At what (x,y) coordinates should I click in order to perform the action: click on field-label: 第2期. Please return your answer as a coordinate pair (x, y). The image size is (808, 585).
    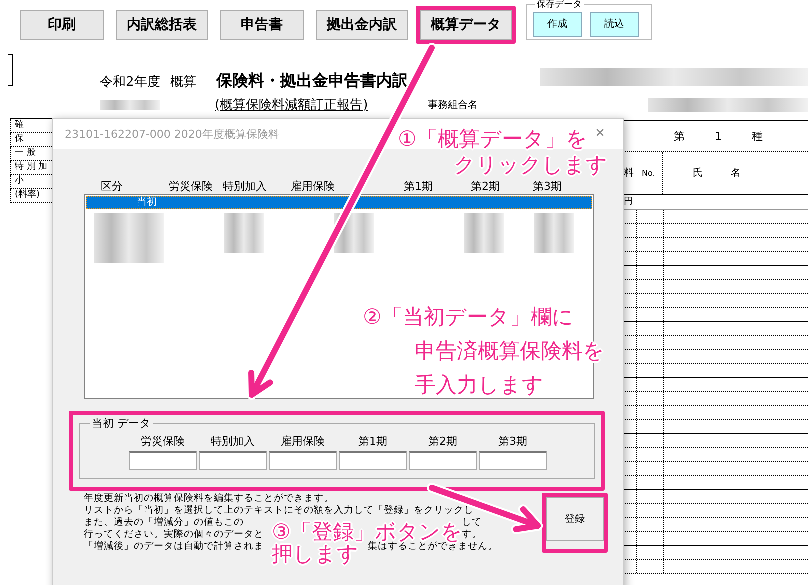
    Looking at the image, I should click on (443, 441).